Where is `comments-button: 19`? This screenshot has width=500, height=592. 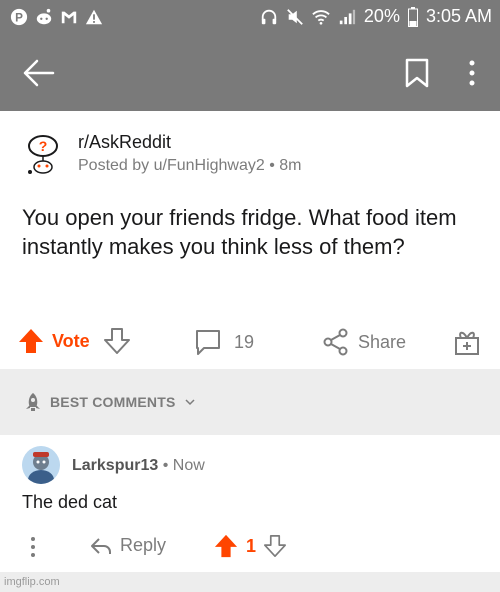
comments-button: 19 is located at coordinates (224, 342).